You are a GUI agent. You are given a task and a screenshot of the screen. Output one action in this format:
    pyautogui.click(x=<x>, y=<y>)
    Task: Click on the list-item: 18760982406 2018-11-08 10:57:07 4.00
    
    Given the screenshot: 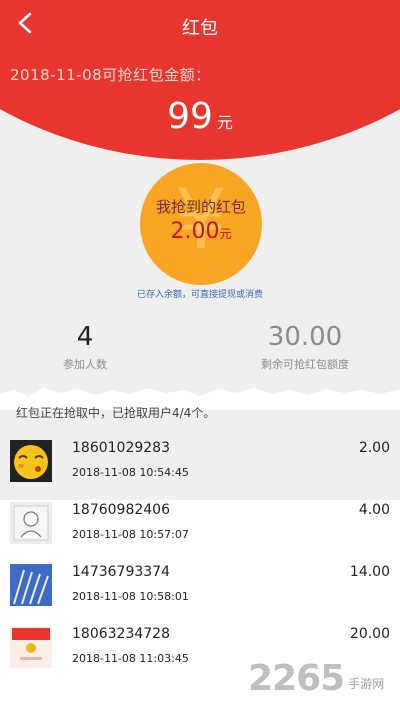 What is the action you would take?
    pyautogui.click(x=200, y=523)
    